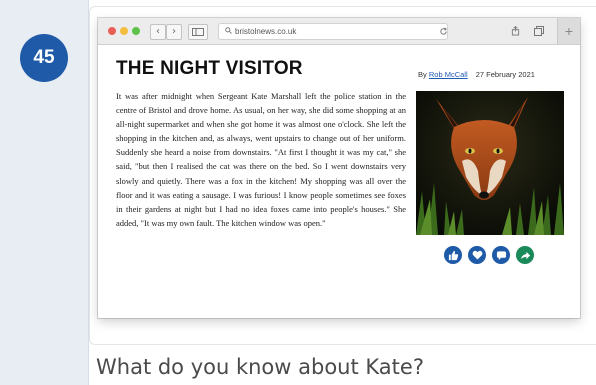 This screenshot has width=596, height=385. Describe the element at coordinates (501, 255) in the screenshot. I see `comment-icon` at that location.